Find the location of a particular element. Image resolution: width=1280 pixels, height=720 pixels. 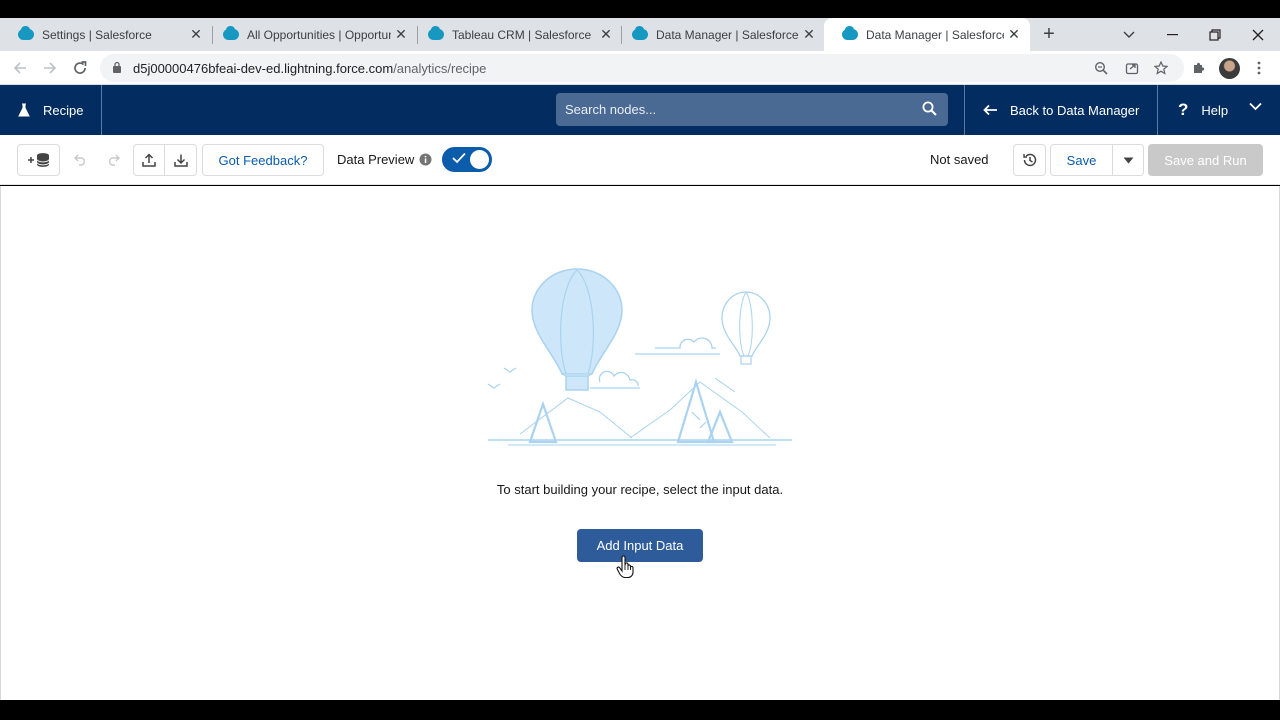

save-options-button is located at coordinates (1128, 160).